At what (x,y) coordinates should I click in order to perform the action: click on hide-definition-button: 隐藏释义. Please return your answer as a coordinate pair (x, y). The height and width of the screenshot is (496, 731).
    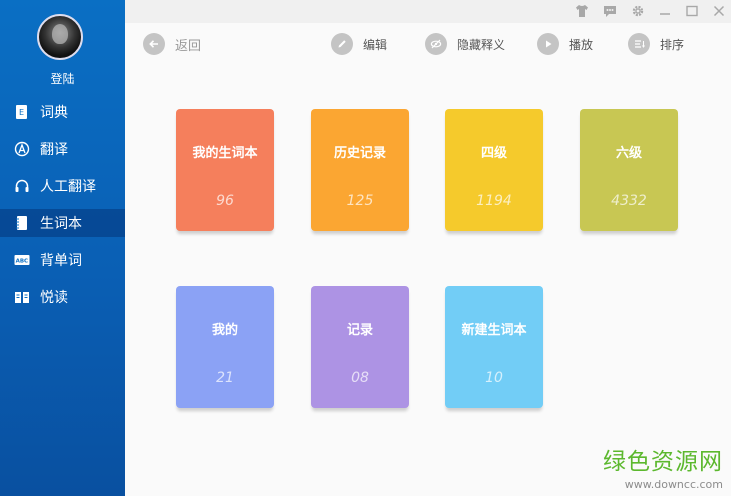
    Looking at the image, I should click on (465, 44).